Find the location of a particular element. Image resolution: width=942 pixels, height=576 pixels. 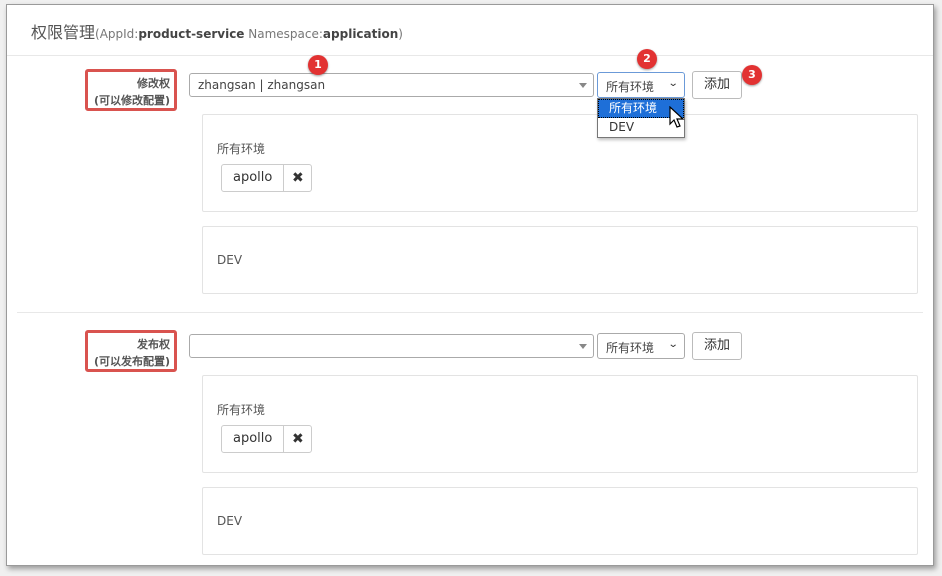

close-paren: ) is located at coordinates (400, 34).